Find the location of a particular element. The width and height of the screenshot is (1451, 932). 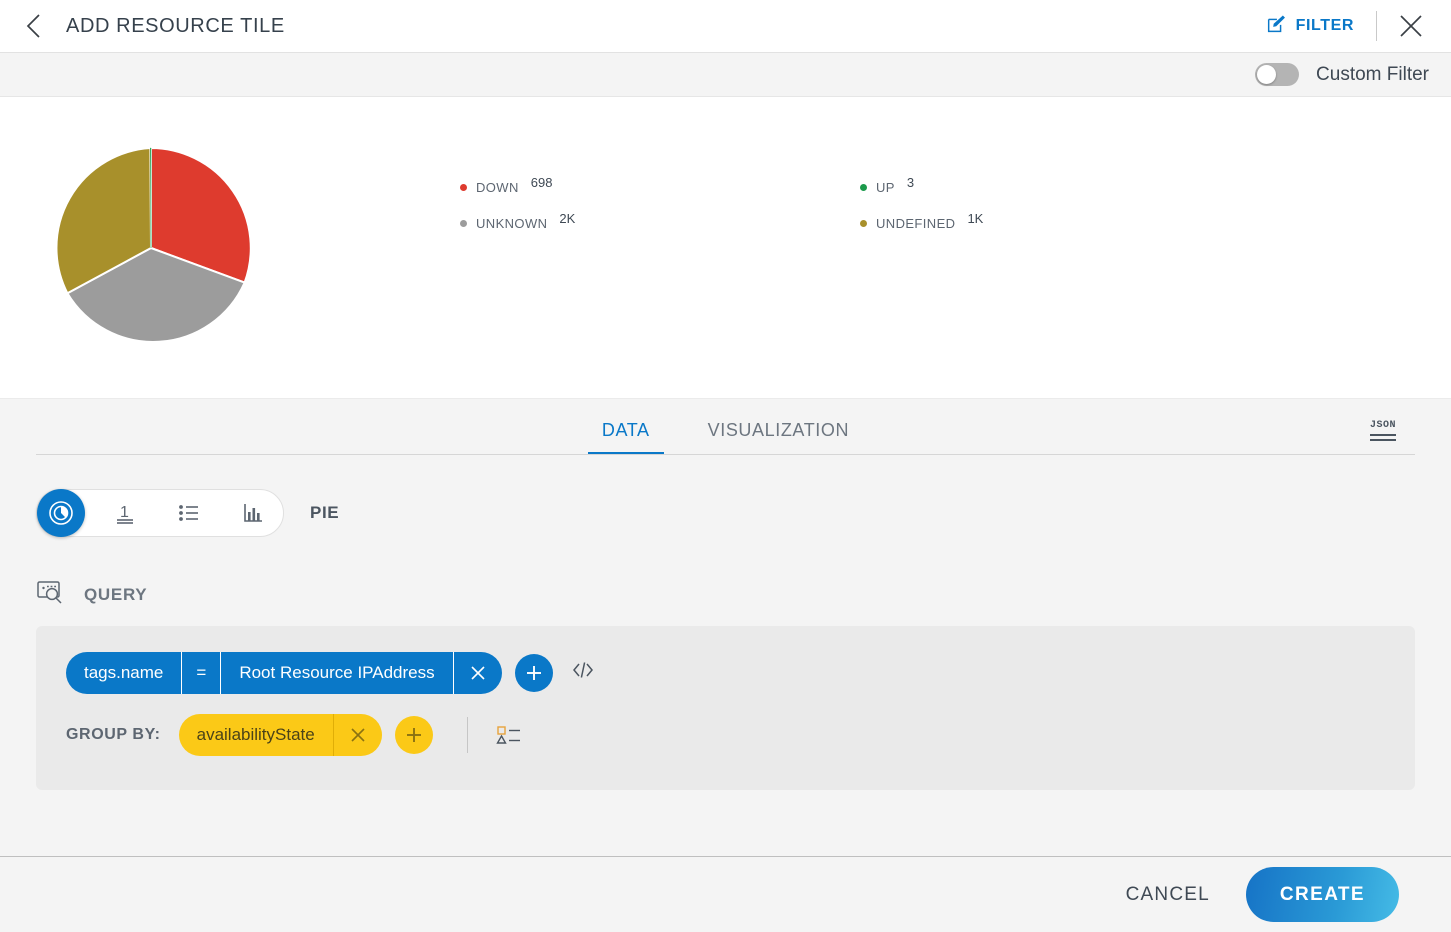

group-by-divider is located at coordinates (467, 735).